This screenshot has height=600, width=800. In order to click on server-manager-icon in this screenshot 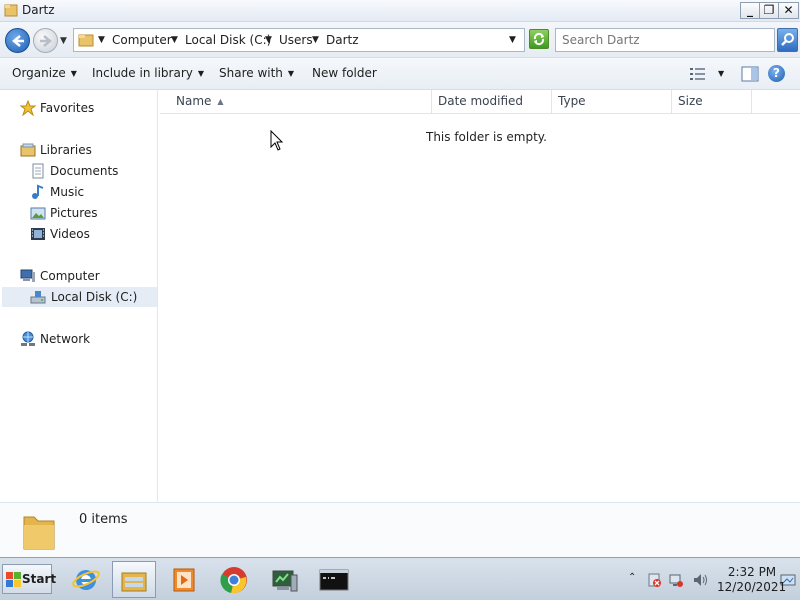, I will do `click(285, 581)`.